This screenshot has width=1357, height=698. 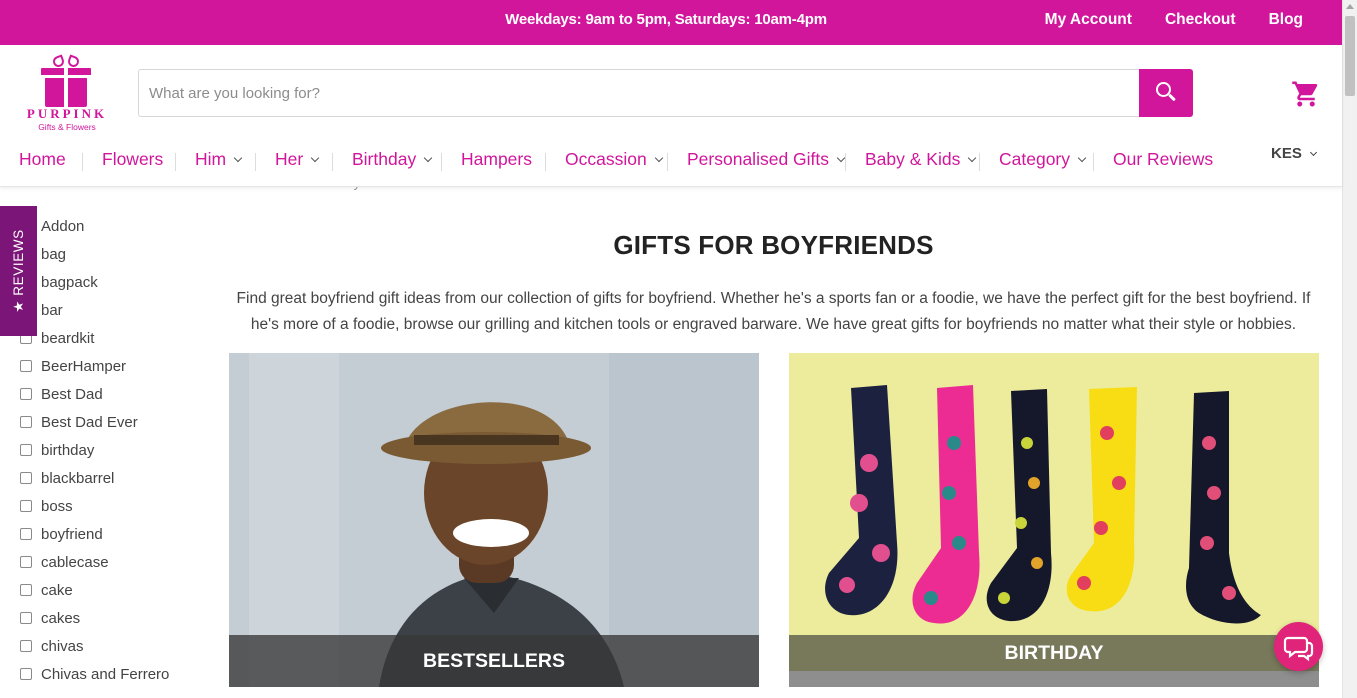 I want to click on cart-icon, so click(x=1306, y=94).